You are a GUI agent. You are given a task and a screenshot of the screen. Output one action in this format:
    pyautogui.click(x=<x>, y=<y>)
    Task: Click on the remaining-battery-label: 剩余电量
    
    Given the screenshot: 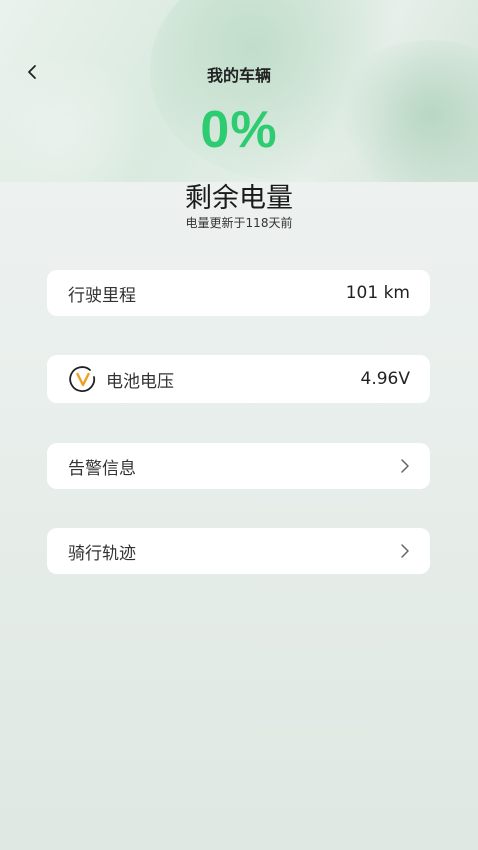 What is the action you would take?
    pyautogui.click(x=239, y=198)
    